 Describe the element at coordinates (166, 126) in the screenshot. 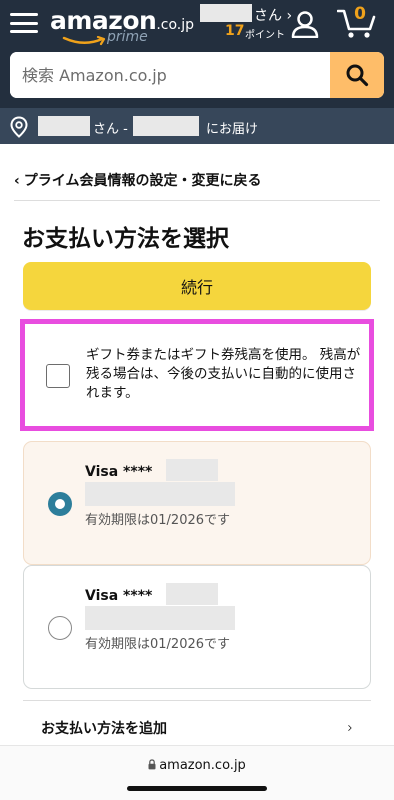

I see `delivery-address-redacted` at that location.